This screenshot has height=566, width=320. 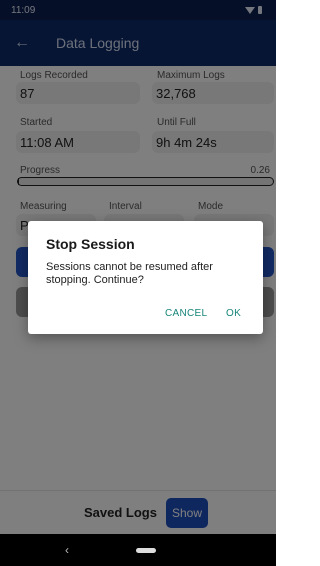 What do you see at coordinates (90, 244) in the screenshot?
I see `dialog-title: Stop Session` at bounding box center [90, 244].